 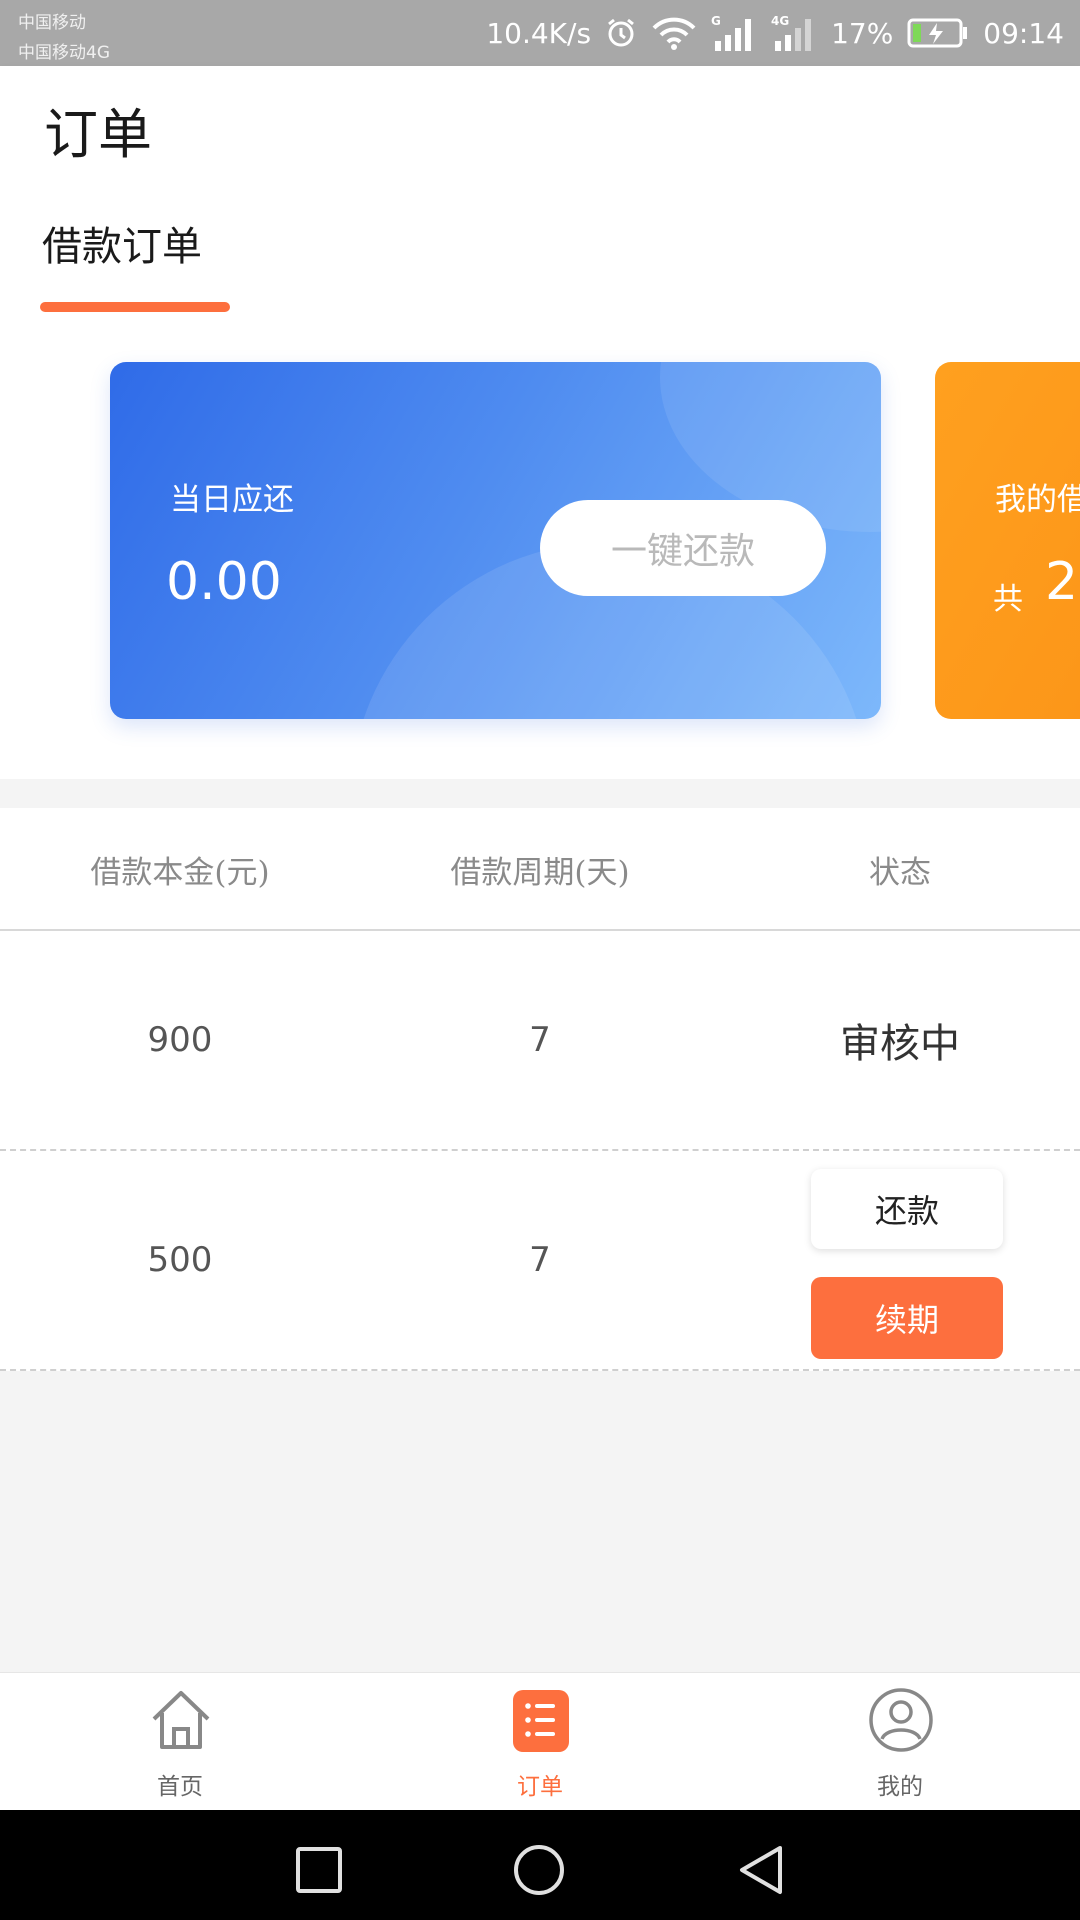 I want to click on my-loans-label: 我的借, so click(x=1037, y=500).